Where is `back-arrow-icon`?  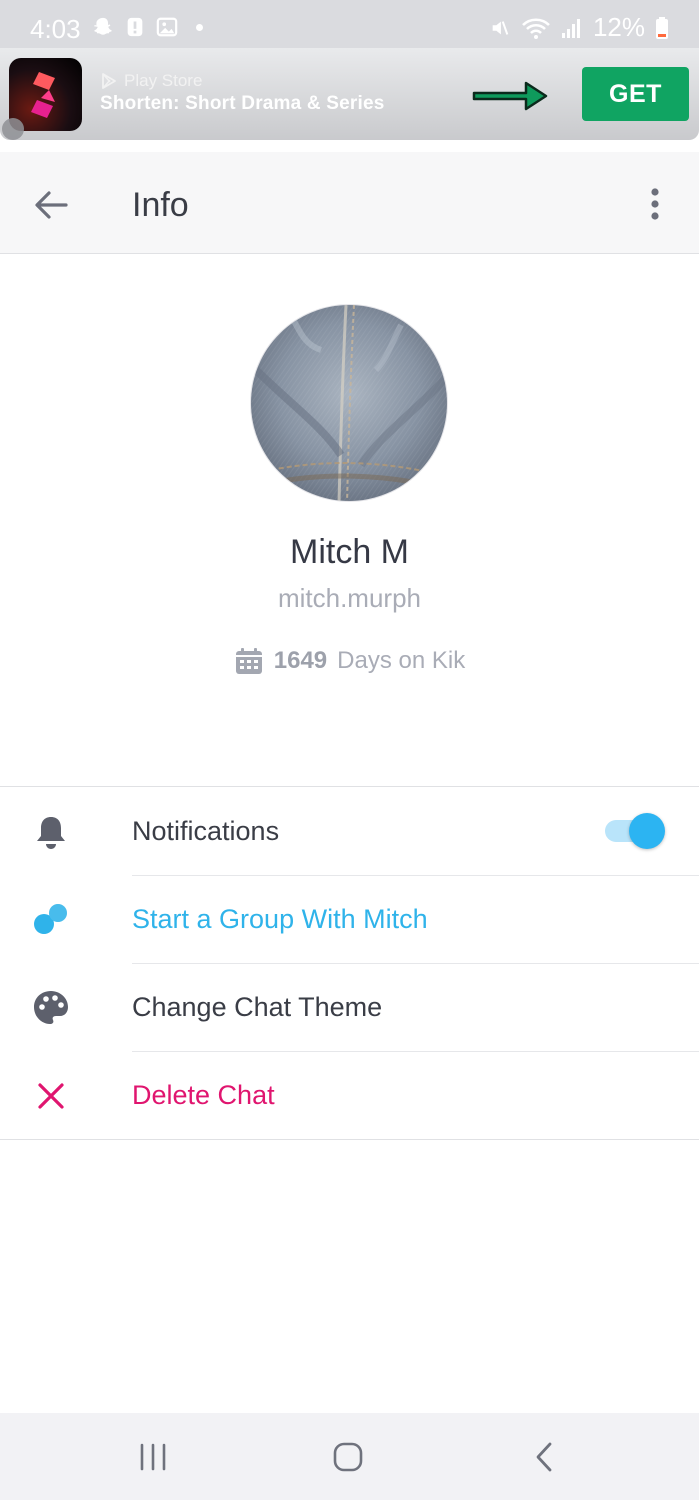
back-arrow-icon is located at coordinates (51, 205).